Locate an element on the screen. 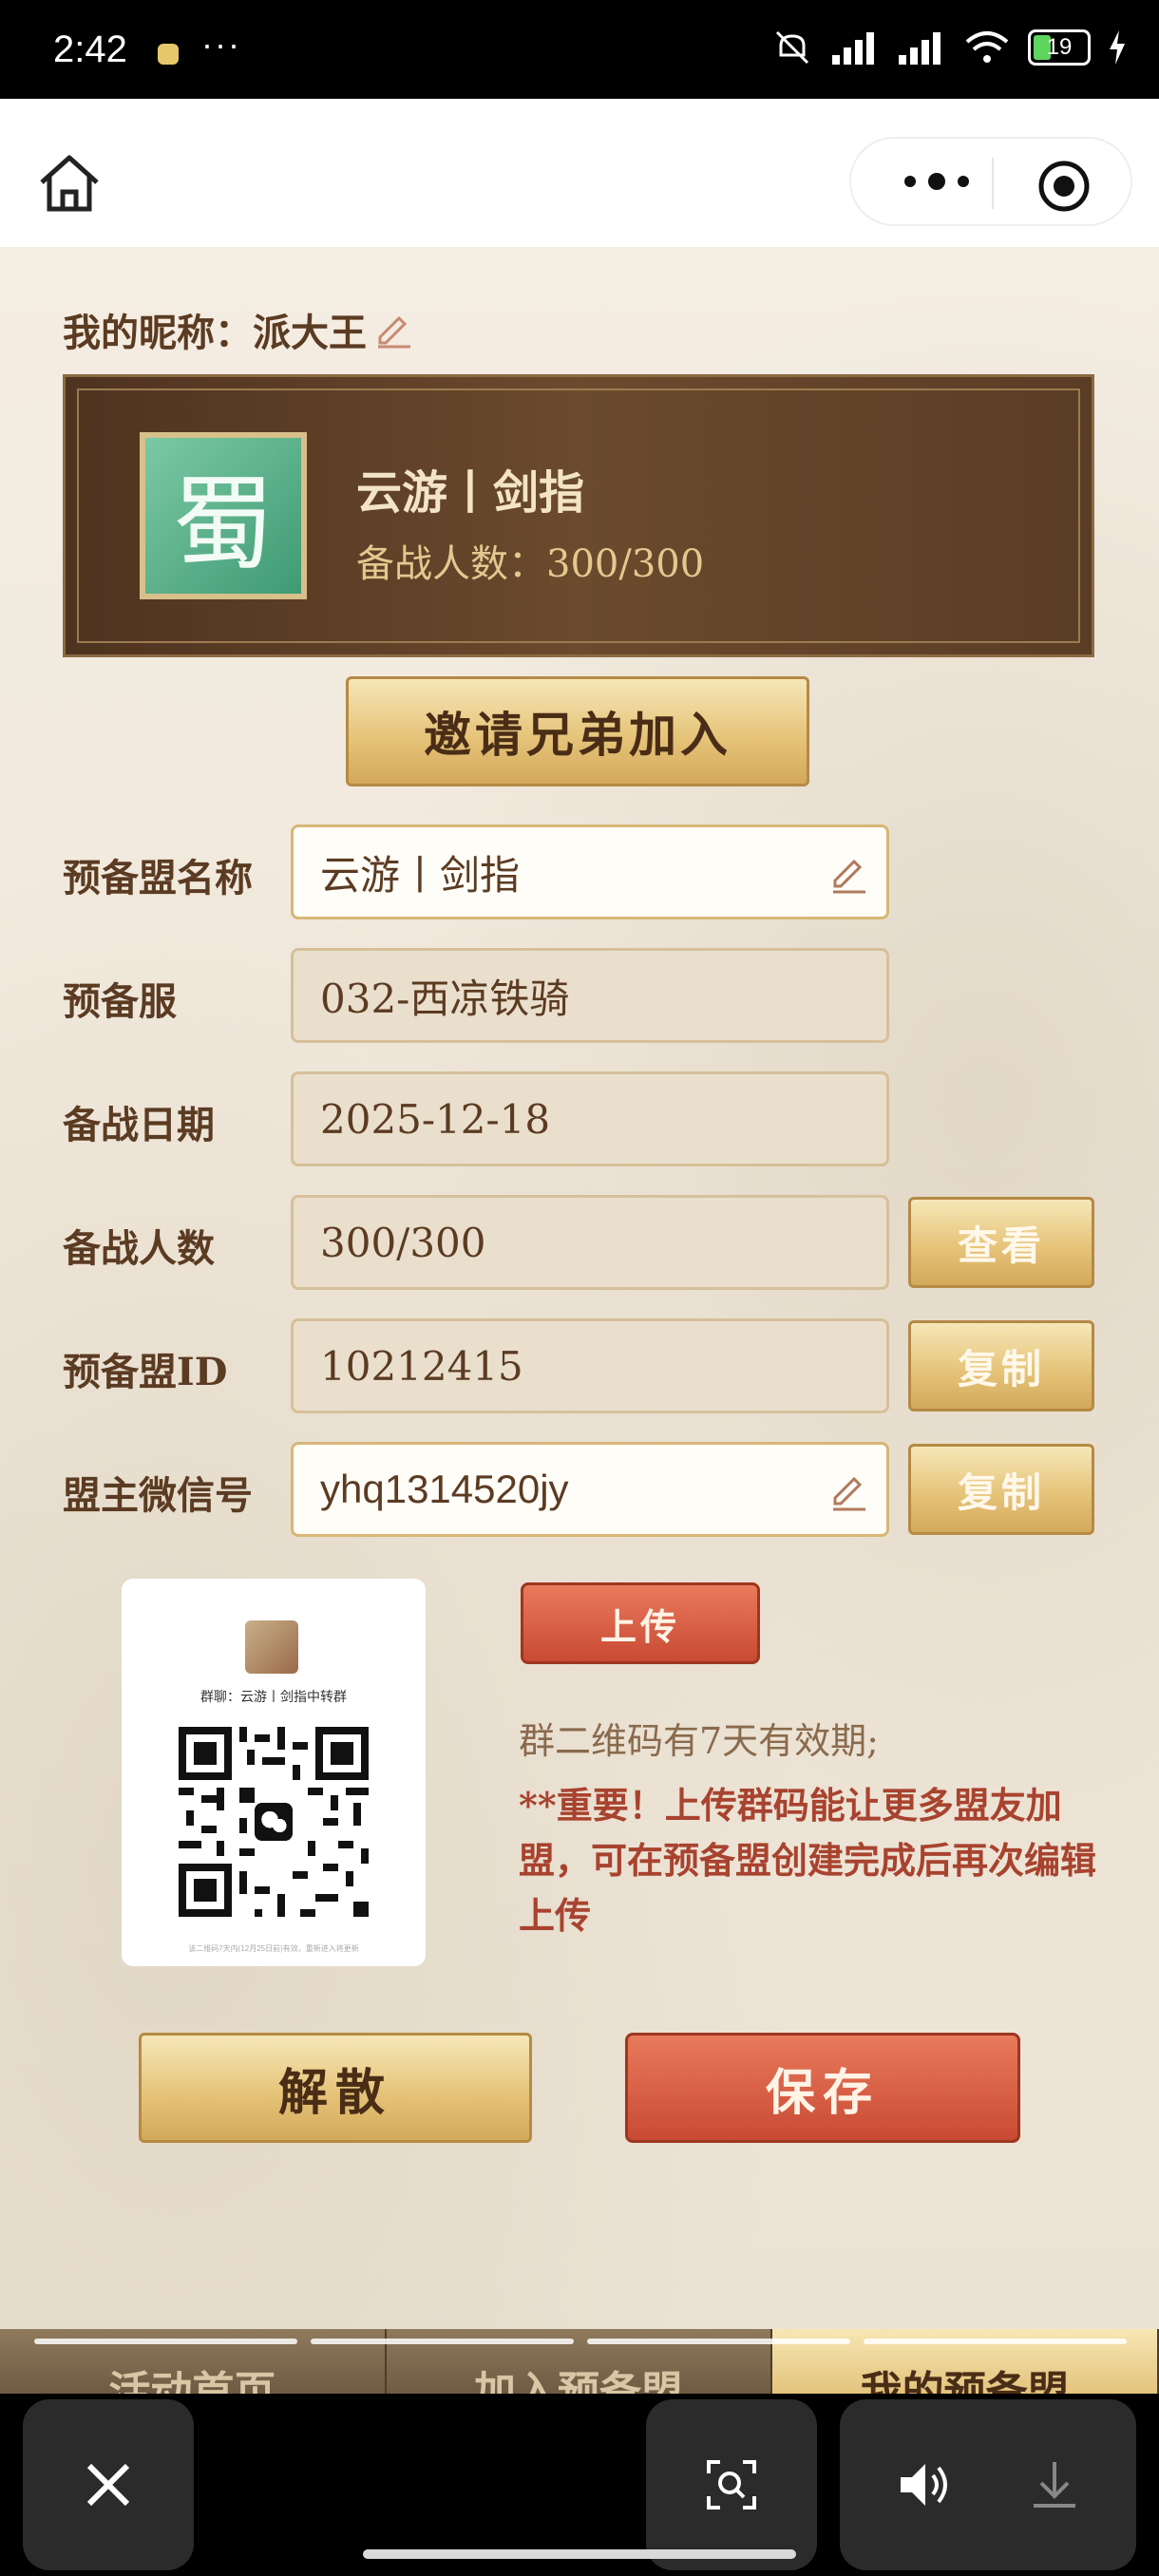  view-button: 查看 is located at coordinates (1001, 1242).